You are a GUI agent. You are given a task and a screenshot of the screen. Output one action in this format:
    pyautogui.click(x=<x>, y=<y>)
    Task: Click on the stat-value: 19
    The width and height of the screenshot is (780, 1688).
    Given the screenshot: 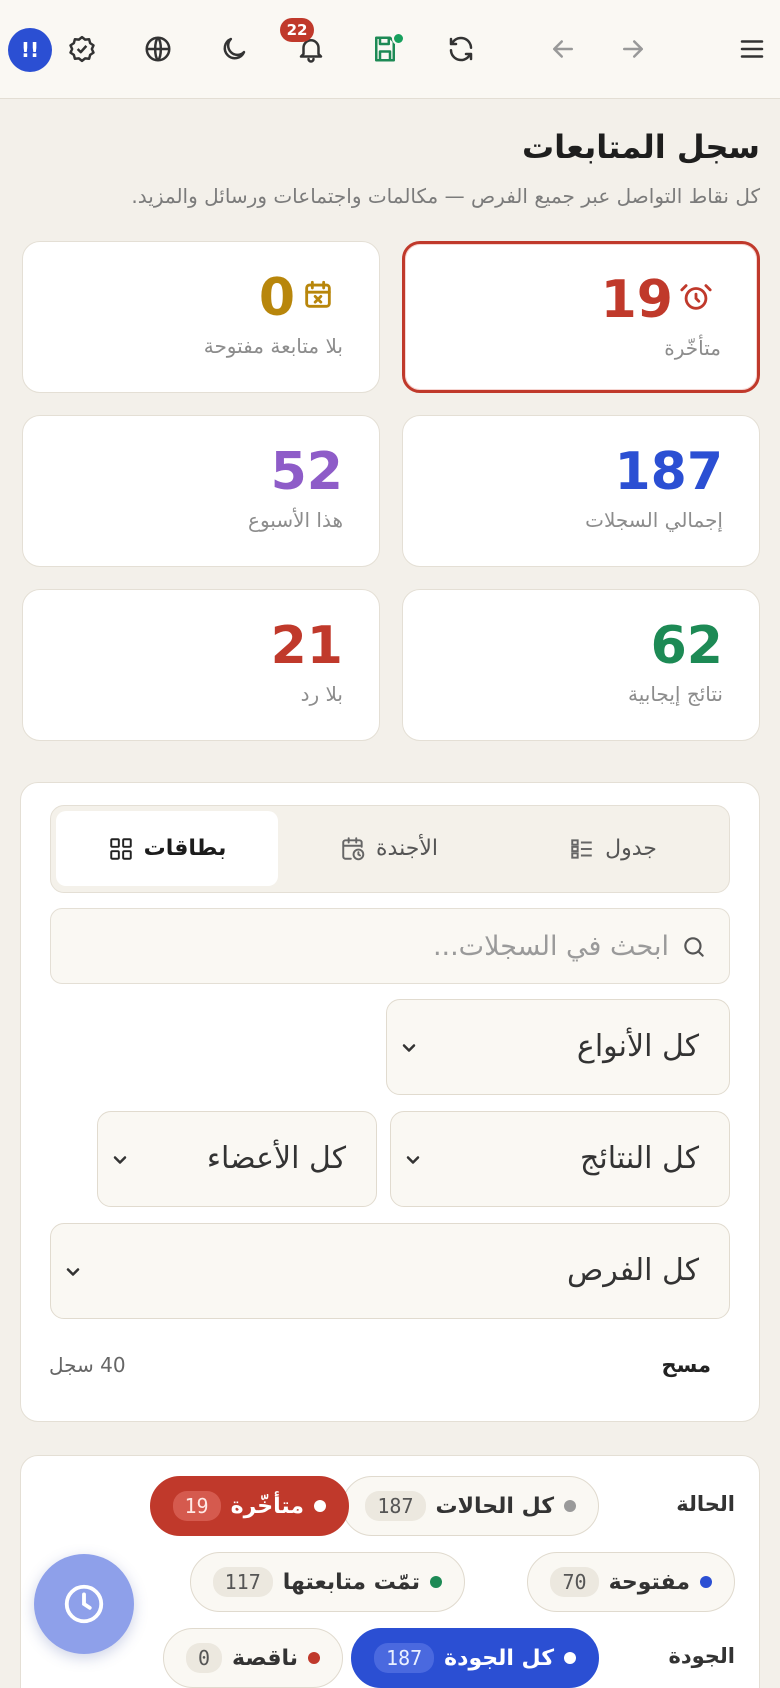 What is the action you would take?
    pyautogui.click(x=636, y=300)
    